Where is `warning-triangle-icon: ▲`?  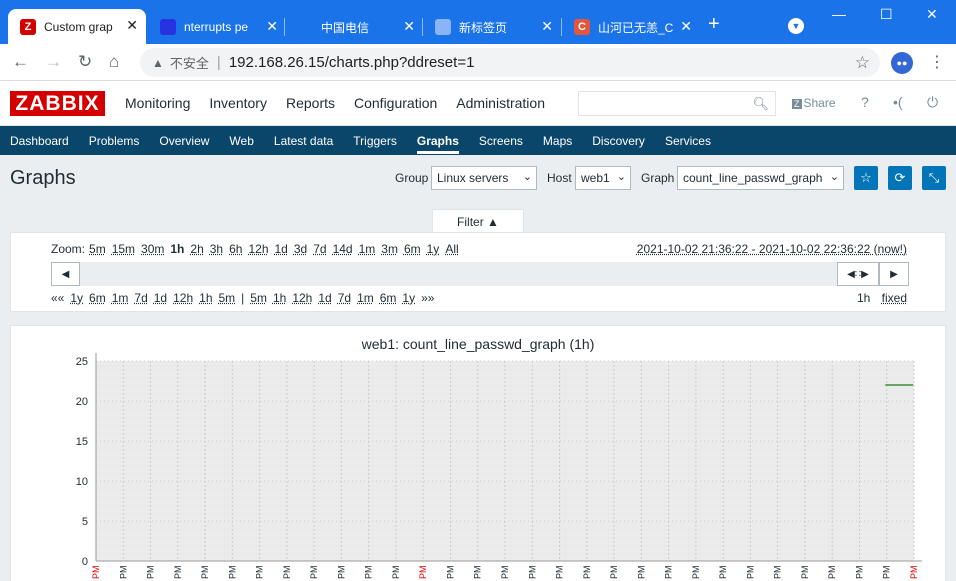
warning-triangle-icon: ▲ is located at coordinates (158, 63).